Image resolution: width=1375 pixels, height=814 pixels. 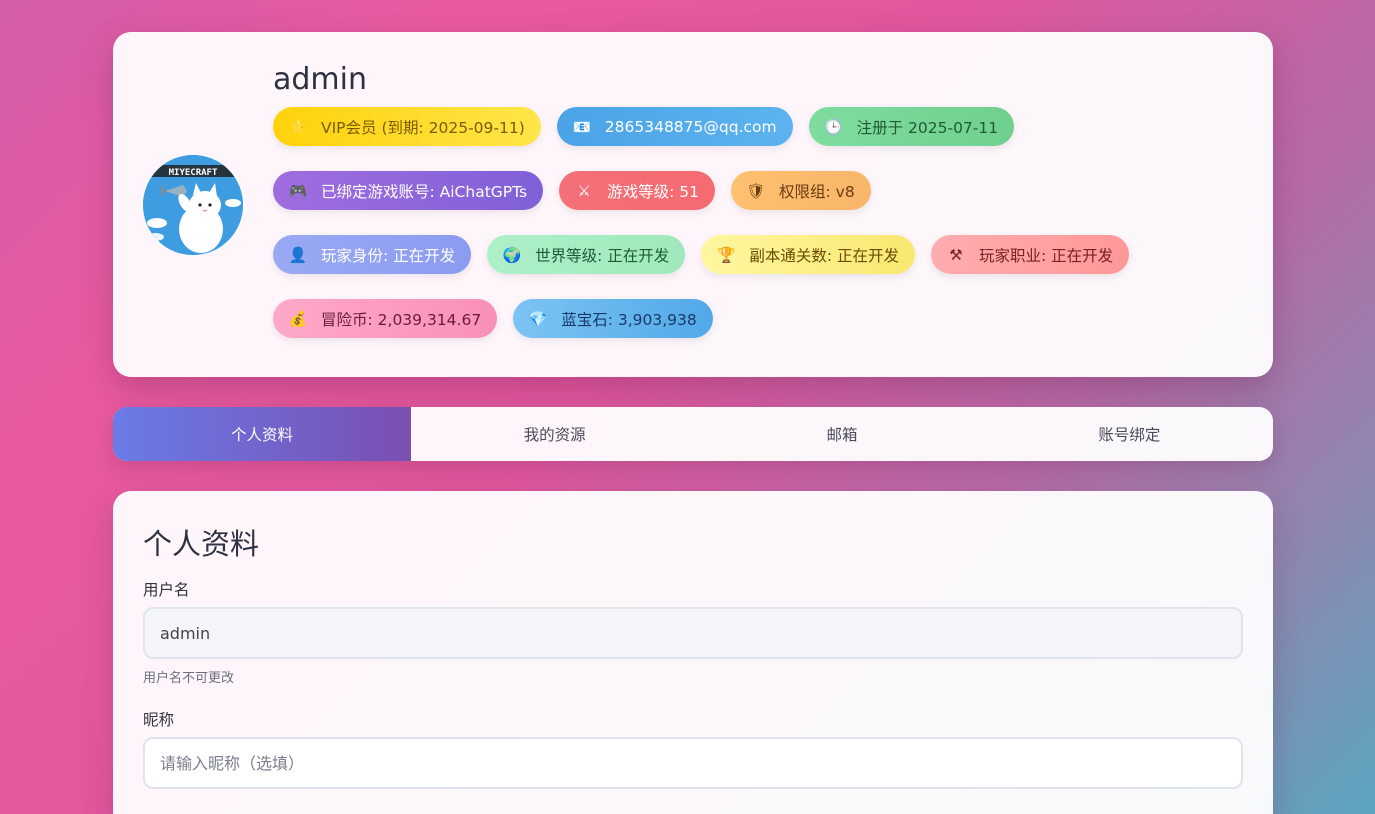 I want to click on username-heading: admin, so click(x=320, y=79).